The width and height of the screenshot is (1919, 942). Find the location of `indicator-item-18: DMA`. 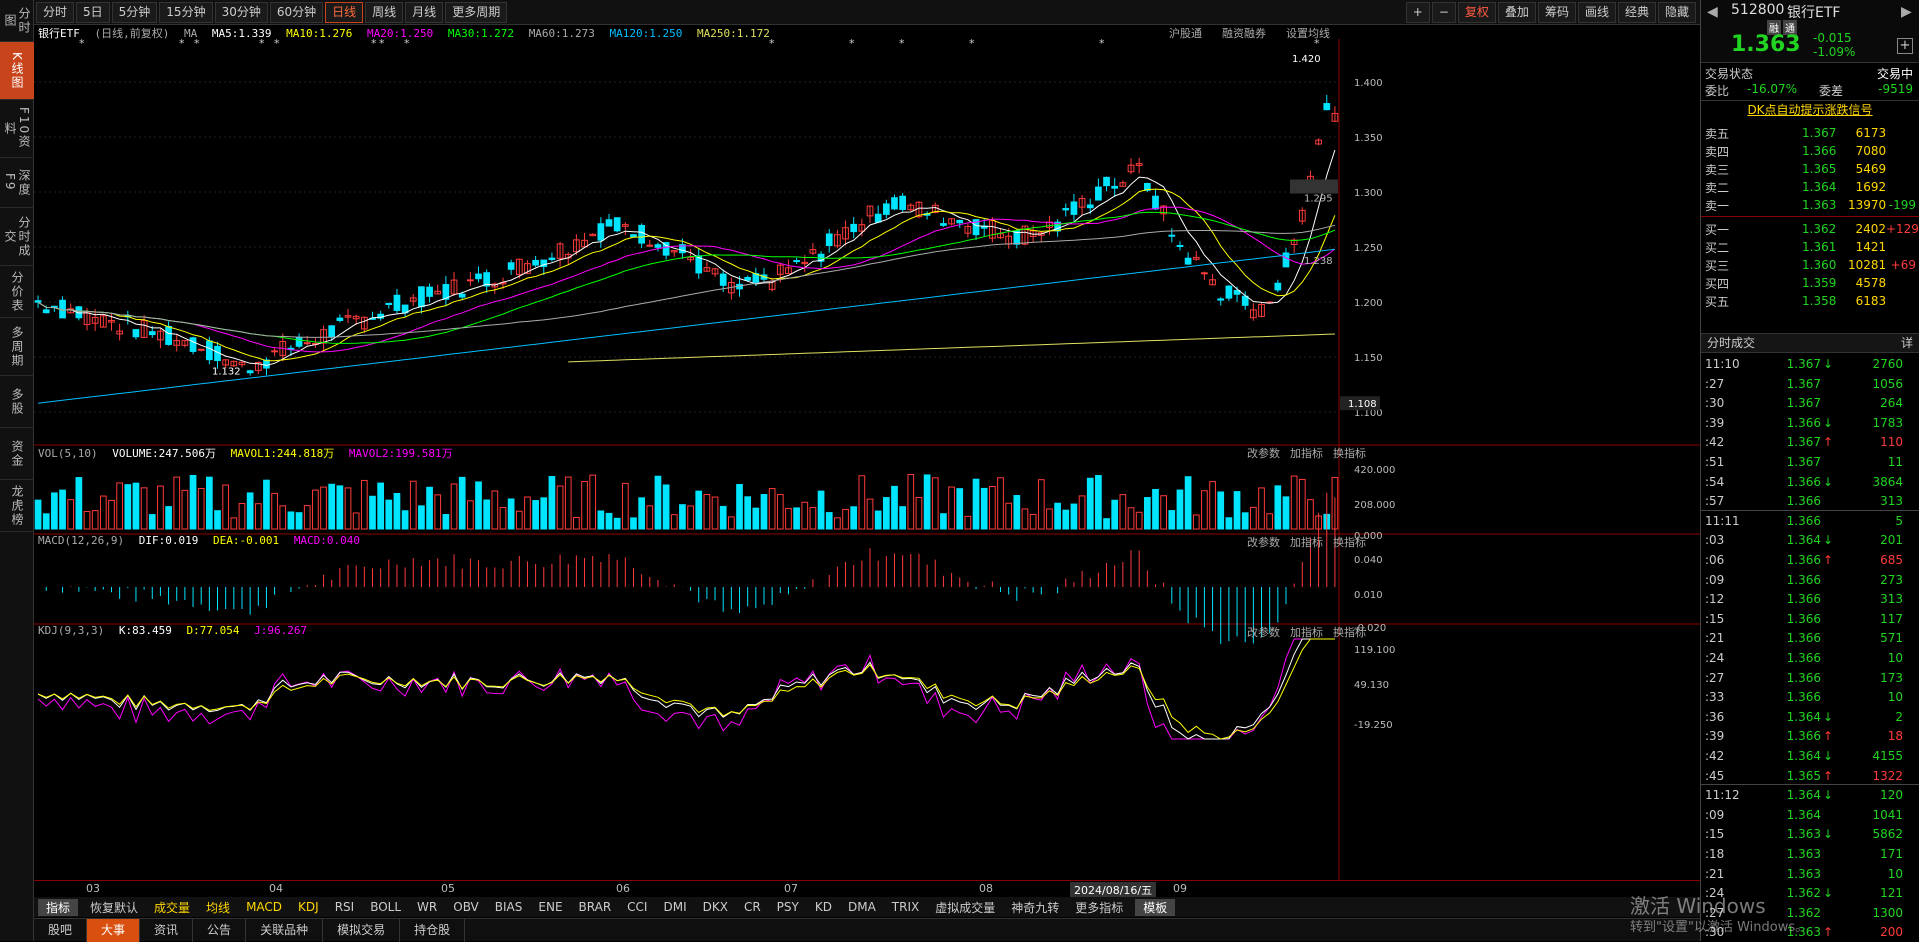

indicator-item-18: DMA is located at coordinates (862, 907).